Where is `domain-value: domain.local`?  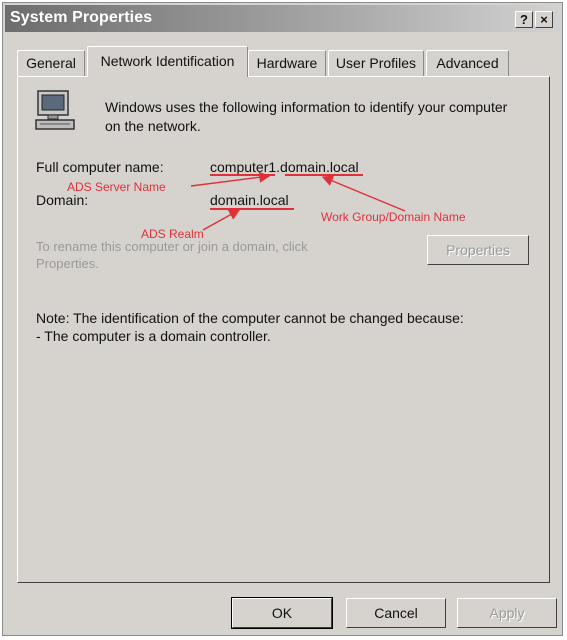 domain-value: domain.local is located at coordinates (249, 200).